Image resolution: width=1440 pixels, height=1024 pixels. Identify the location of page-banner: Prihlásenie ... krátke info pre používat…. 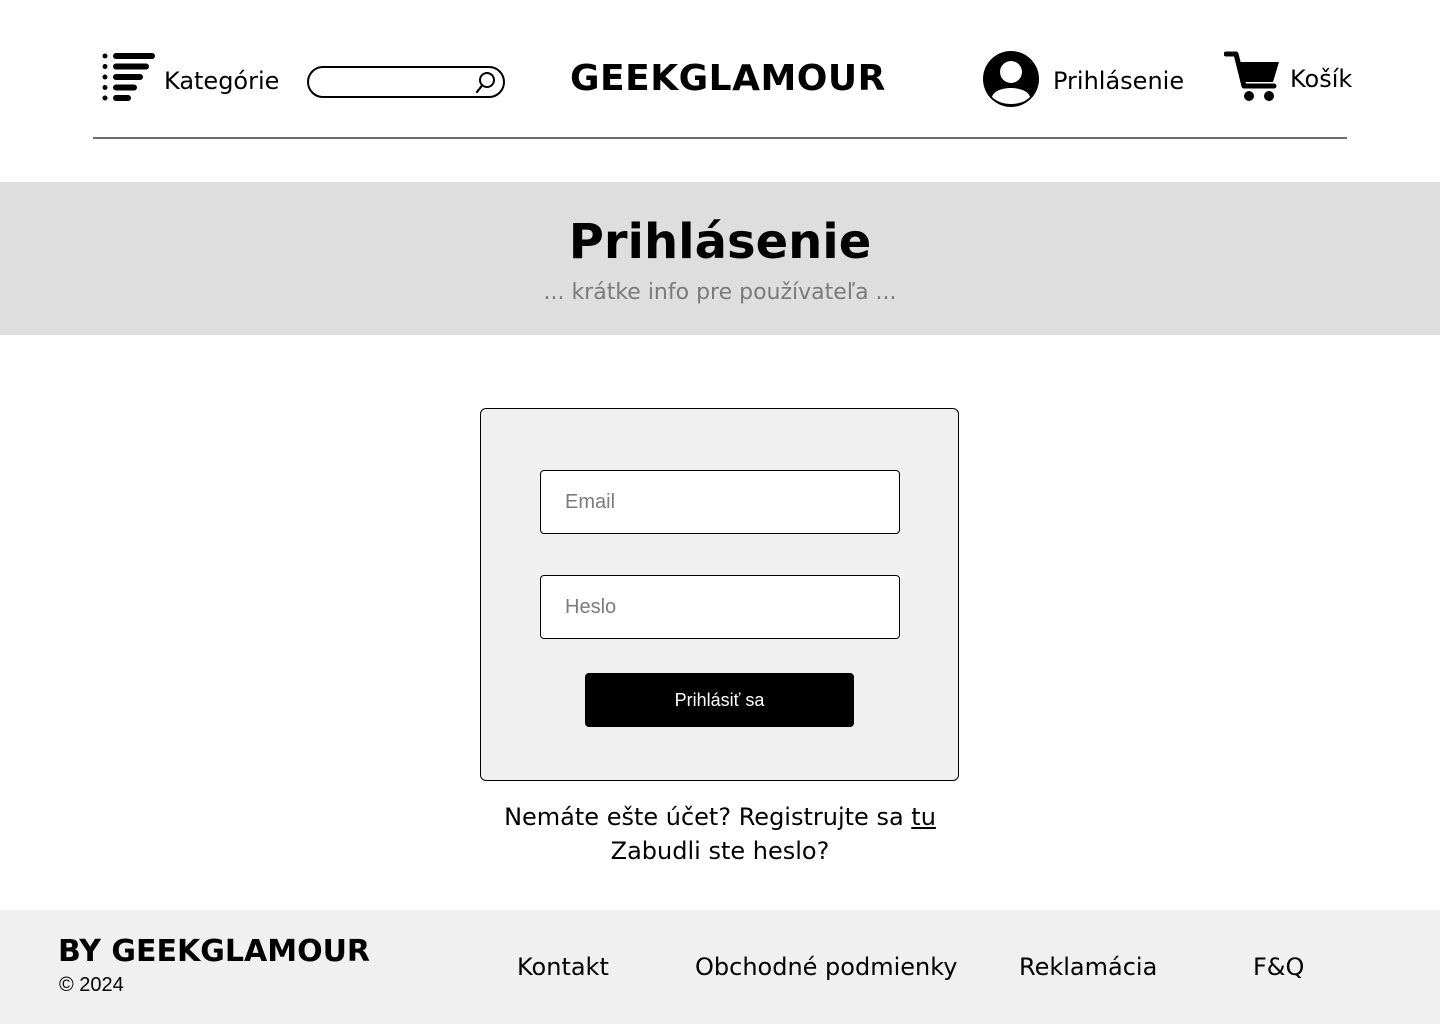
(720, 258).